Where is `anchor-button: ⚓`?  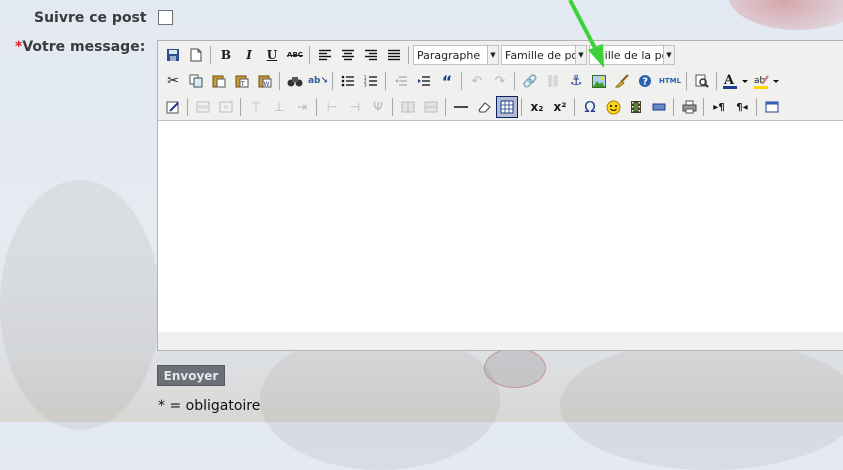 anchor-button: ⚓ is located at coordinates (576, 81).